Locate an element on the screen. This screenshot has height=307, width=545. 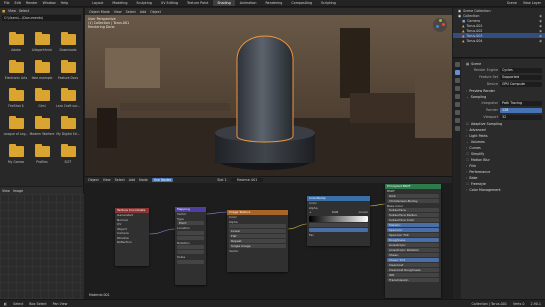
node-colorramp: ColorRamp Color Alpha + RGB Linear Fac is located at coordinates (338, 221).